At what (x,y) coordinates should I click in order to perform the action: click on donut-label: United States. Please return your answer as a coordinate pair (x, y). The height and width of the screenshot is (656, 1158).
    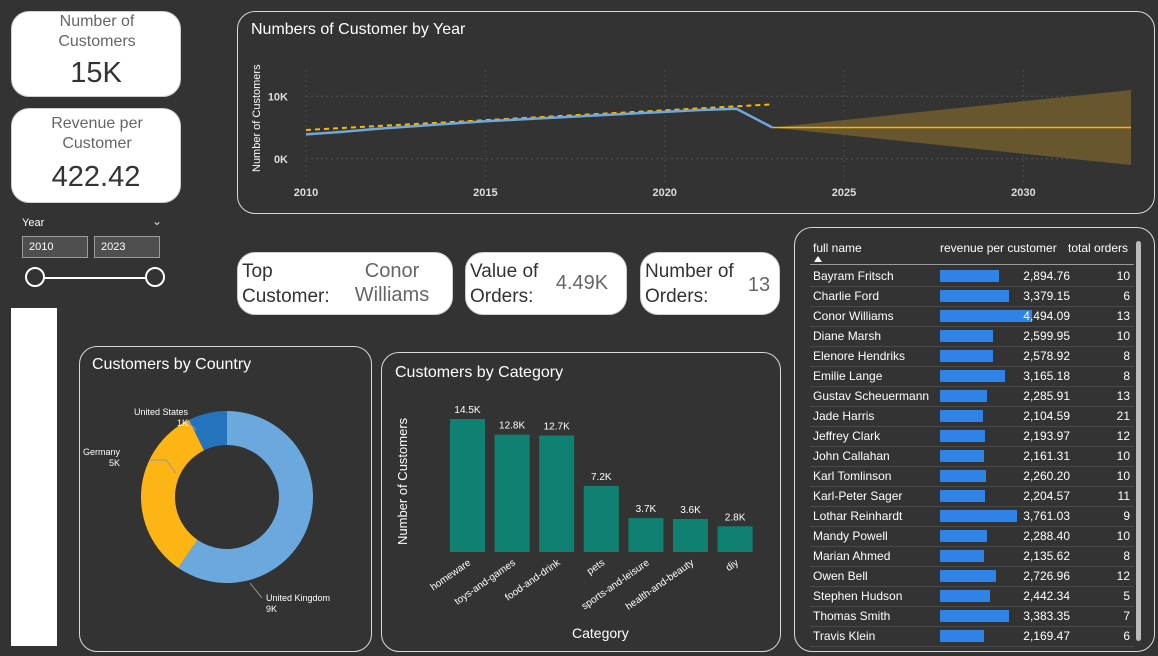
    Looking at the image, I should click on (161, 412).